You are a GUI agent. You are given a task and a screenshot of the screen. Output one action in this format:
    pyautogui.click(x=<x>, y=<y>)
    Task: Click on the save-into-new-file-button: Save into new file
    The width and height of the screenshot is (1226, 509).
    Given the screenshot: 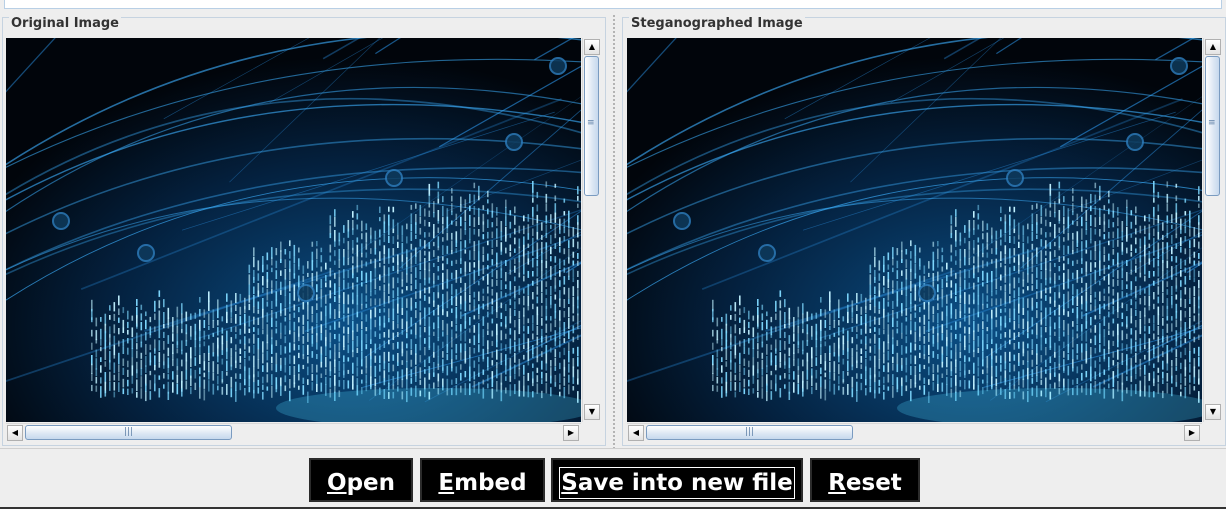 What is the action you would take?
    pyautogui.click(x=677, y=480)
    